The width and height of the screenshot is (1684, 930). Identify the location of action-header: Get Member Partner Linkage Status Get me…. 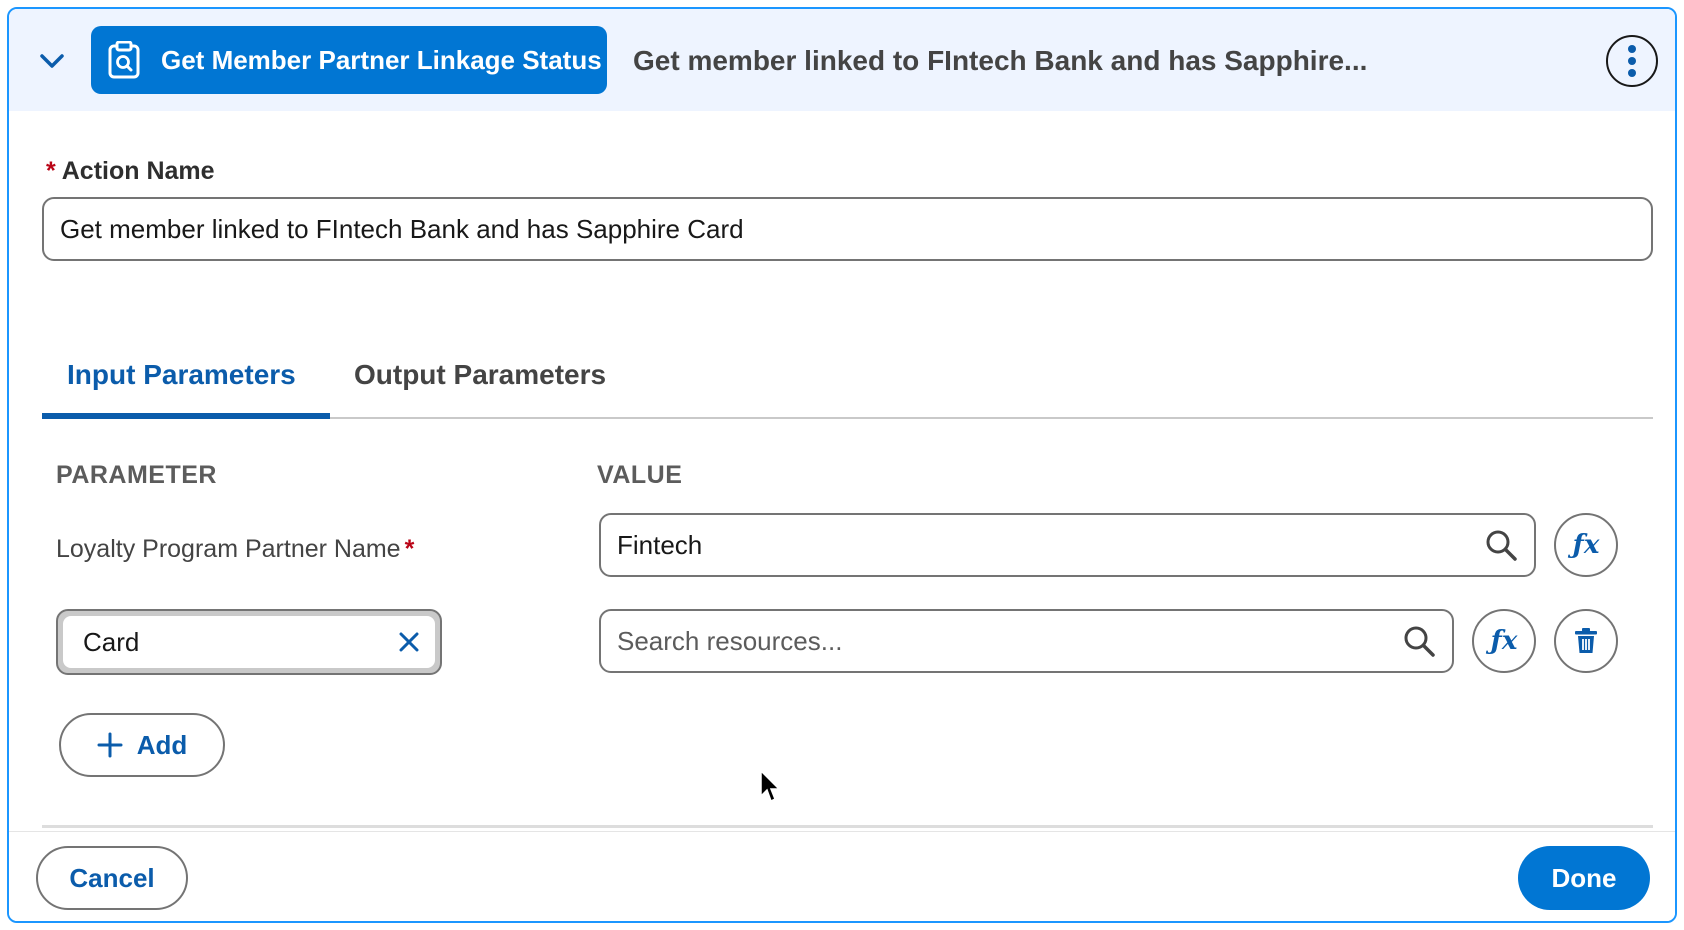
(842, 60).